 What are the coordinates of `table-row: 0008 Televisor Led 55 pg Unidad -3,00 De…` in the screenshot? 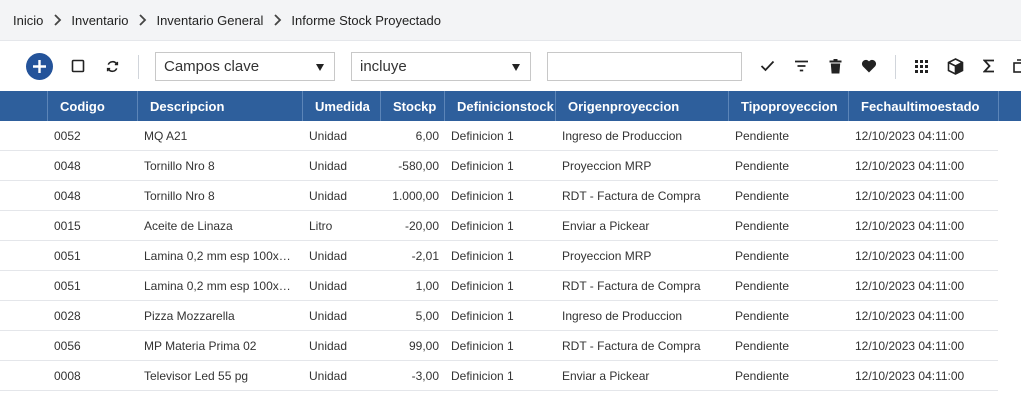 It's located at (499, 376).